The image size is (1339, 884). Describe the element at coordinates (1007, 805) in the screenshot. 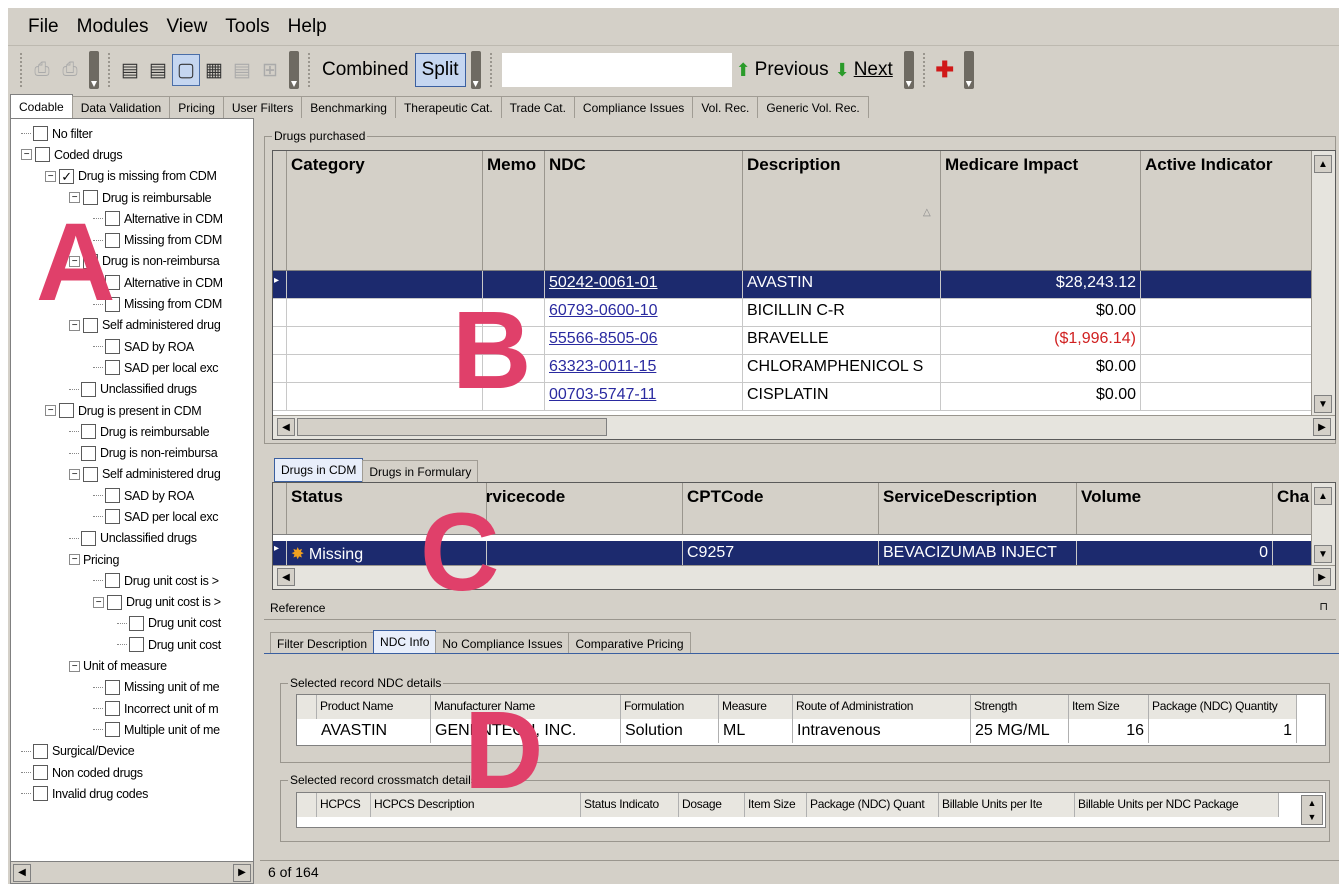

I see `crossmatch-column-header: Billable Units per Ite` at that location.